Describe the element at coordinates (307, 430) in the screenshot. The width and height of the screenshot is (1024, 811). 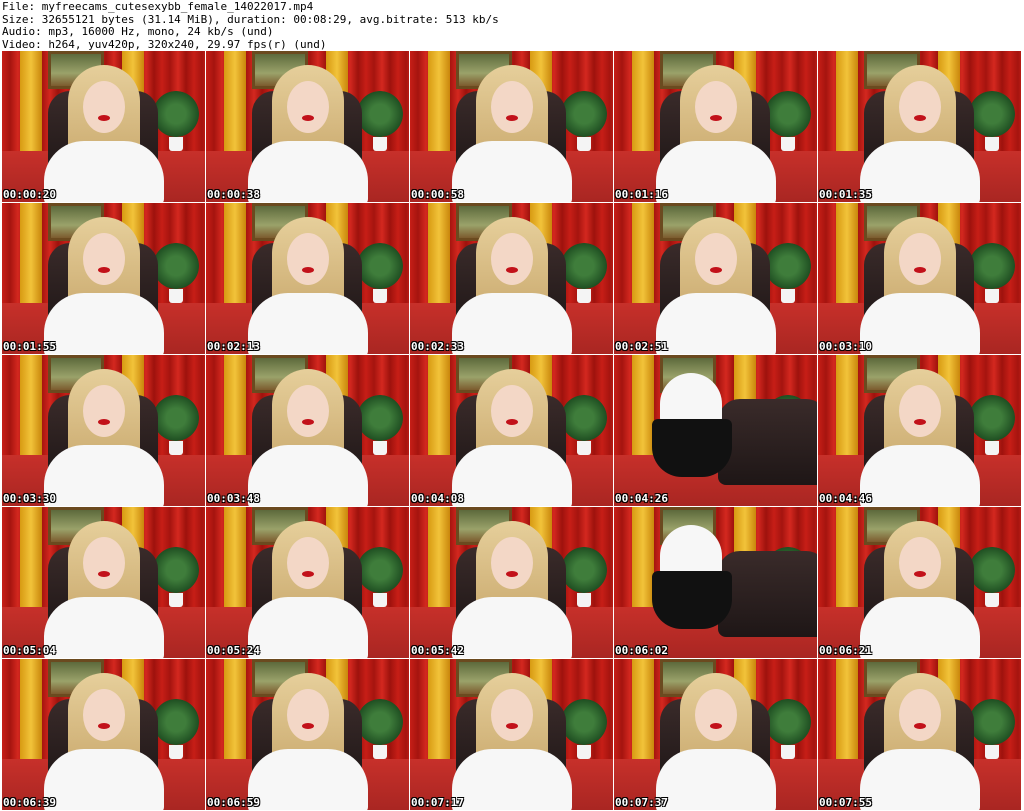
I see `video-frame-thumbnail: 00:03:48` at that location.